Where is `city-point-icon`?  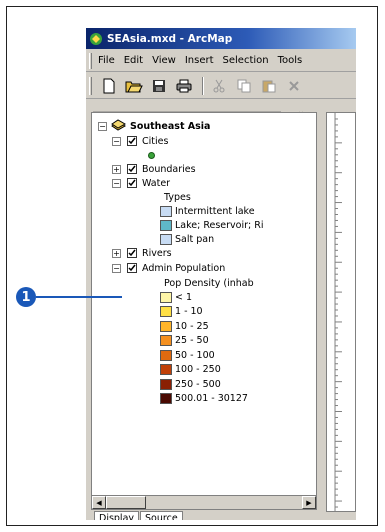
city-point-icon is located at coordinates (151, 155).